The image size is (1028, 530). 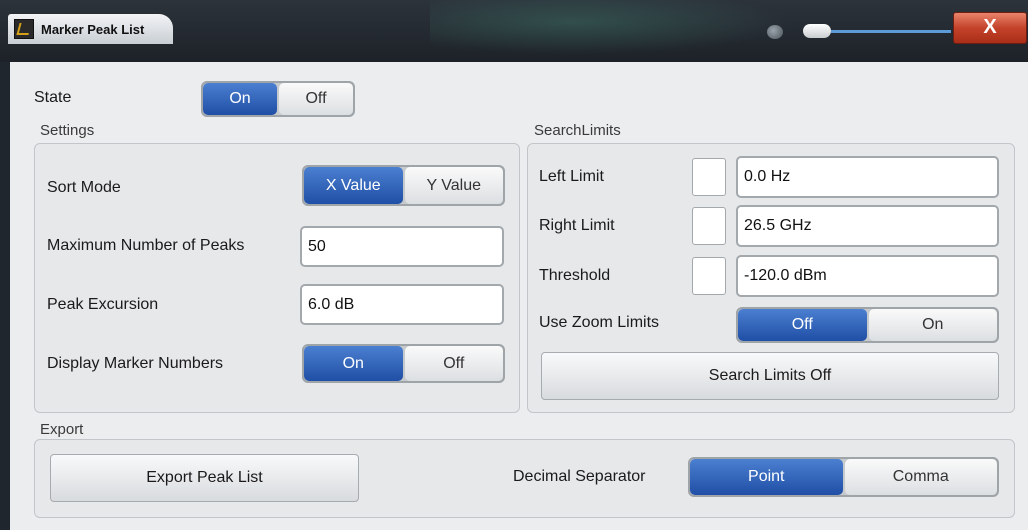 I want to click on right-limit-label: Right Limit, so click(x=577, y=225).